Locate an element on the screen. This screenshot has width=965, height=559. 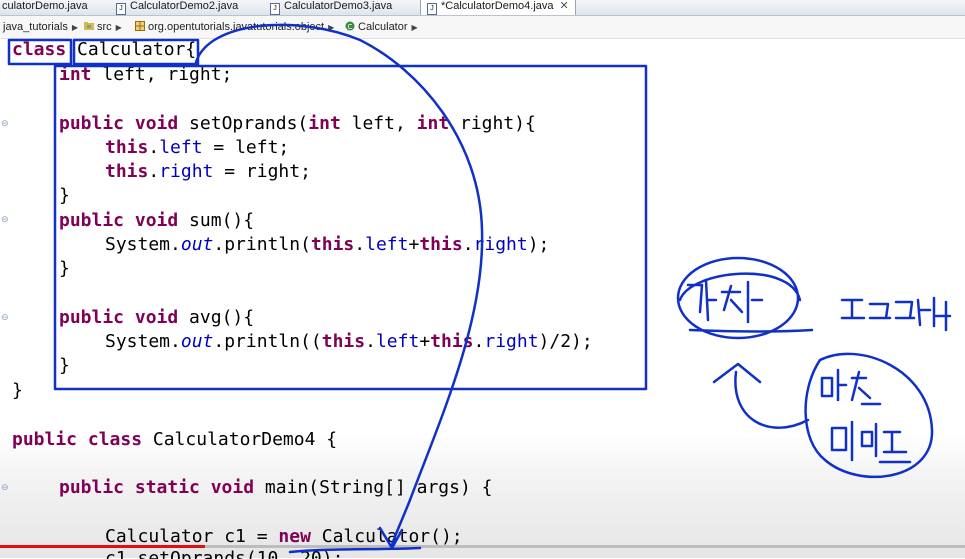
breadcrumb-item-package: org.opentutorials.javatutorials.object ▶ is located at coordinates (234, 27).